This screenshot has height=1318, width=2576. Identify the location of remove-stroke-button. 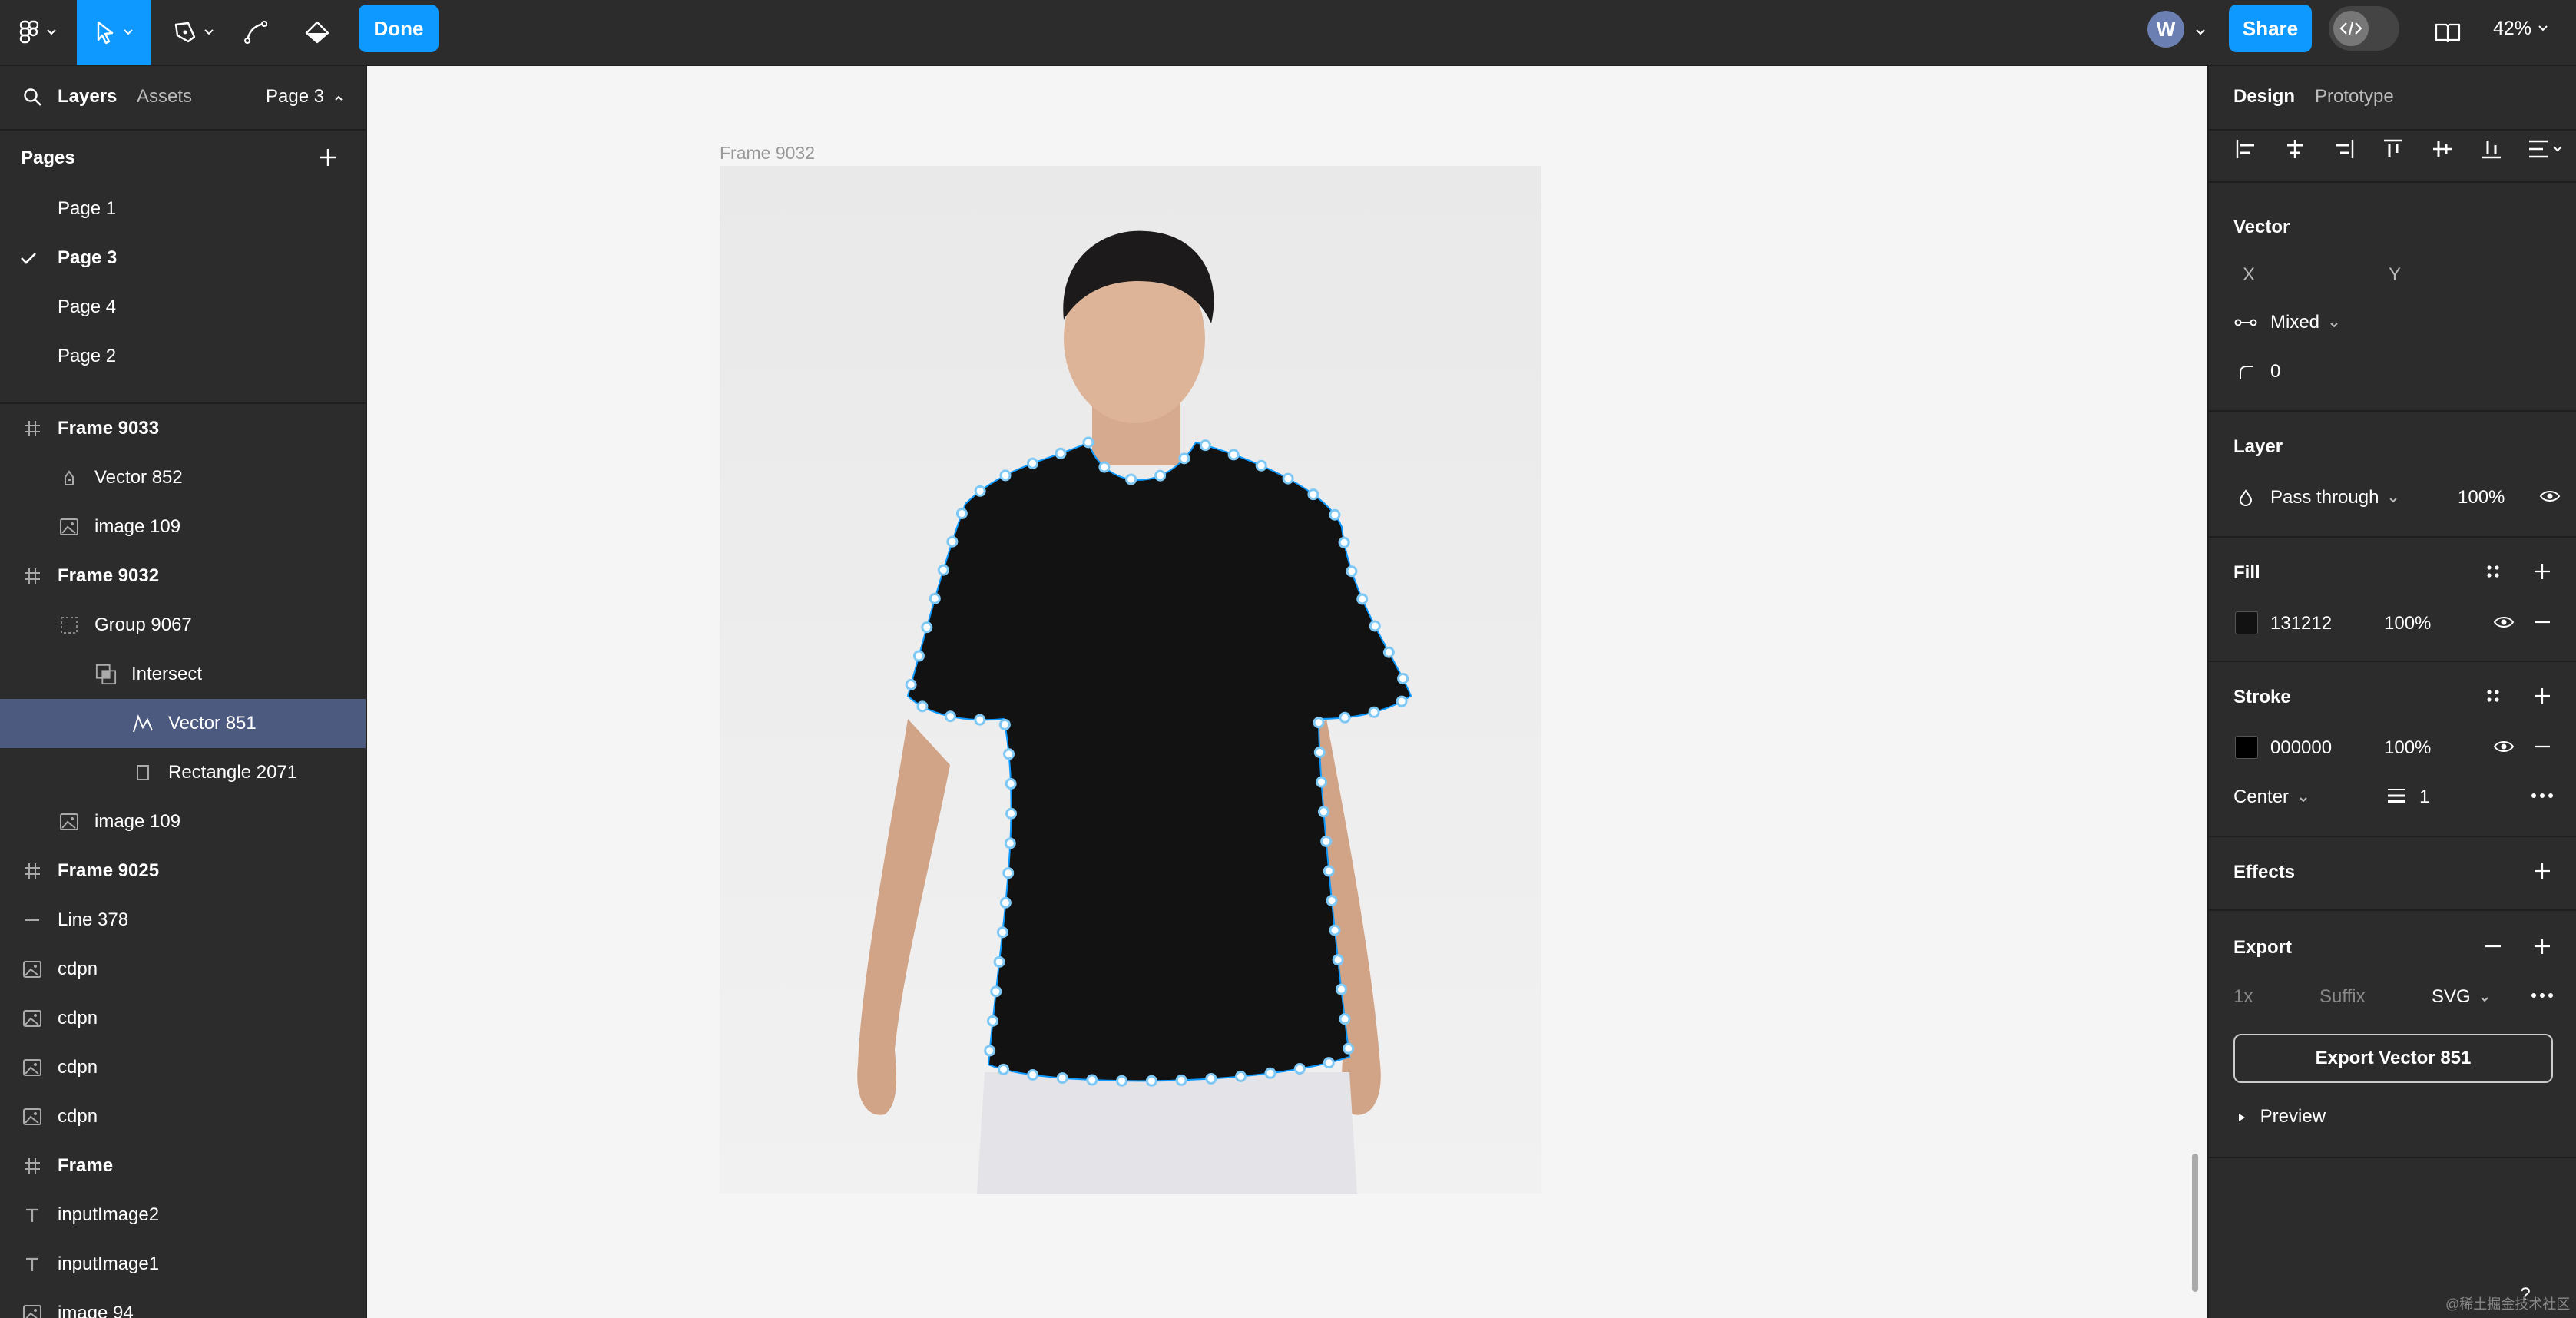
(2542, 746).